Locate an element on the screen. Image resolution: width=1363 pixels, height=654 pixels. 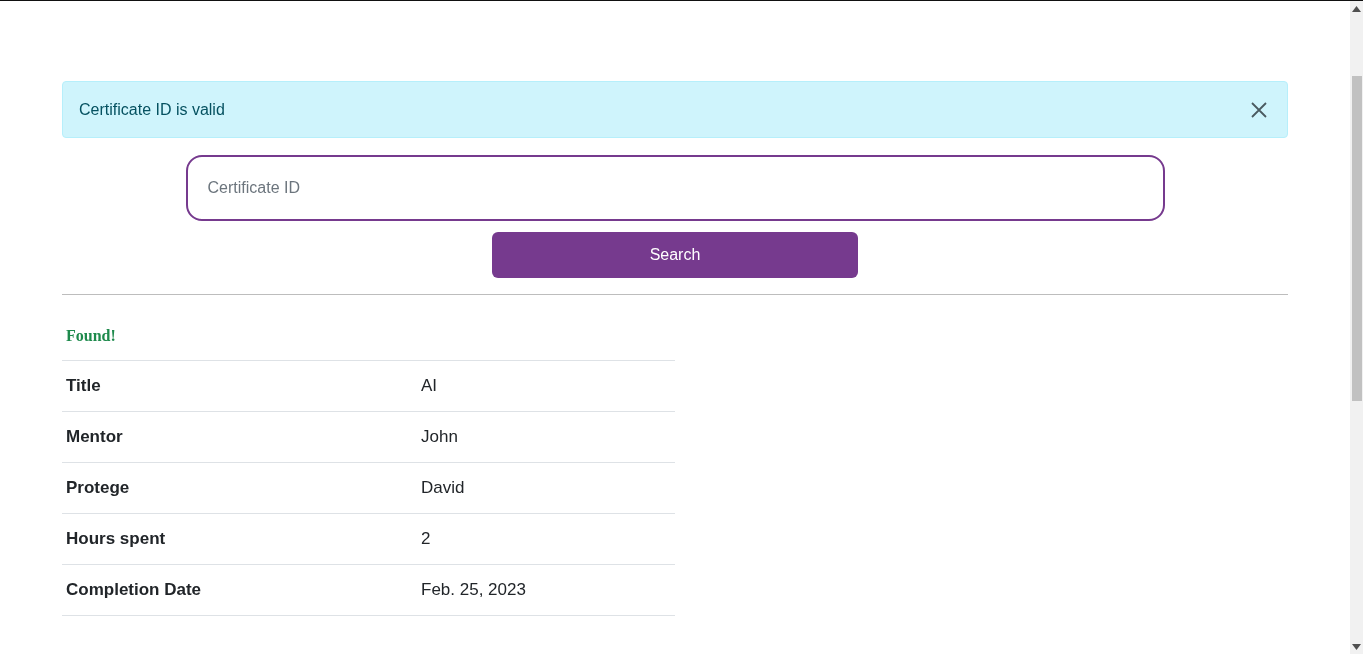
field-label: Completion Date is located at coordinates (134, 590).